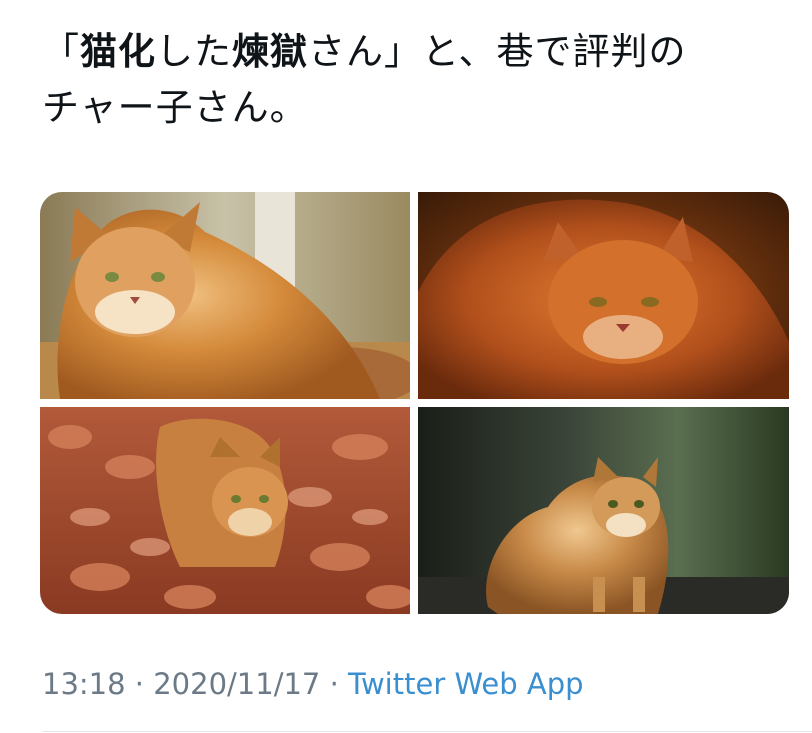 This screenshot has height=733, width=812. What do you see at coordinates (84, 684) in the screenshot?
I see `tweet-time: 13:18` at bounding box center [84, 684].